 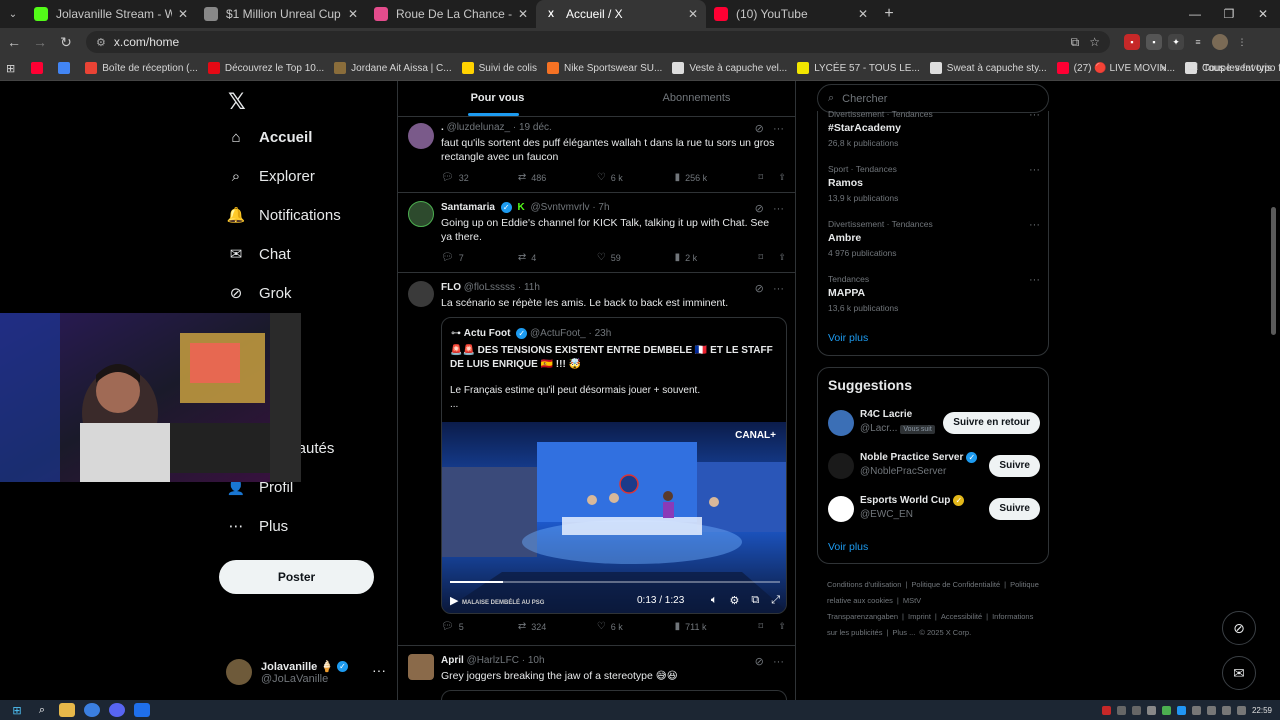 What do you see at coordinates (717, 177) in the screenshot?
I see `views-button: ▮ 256 k` at bounding box center [717, 177].